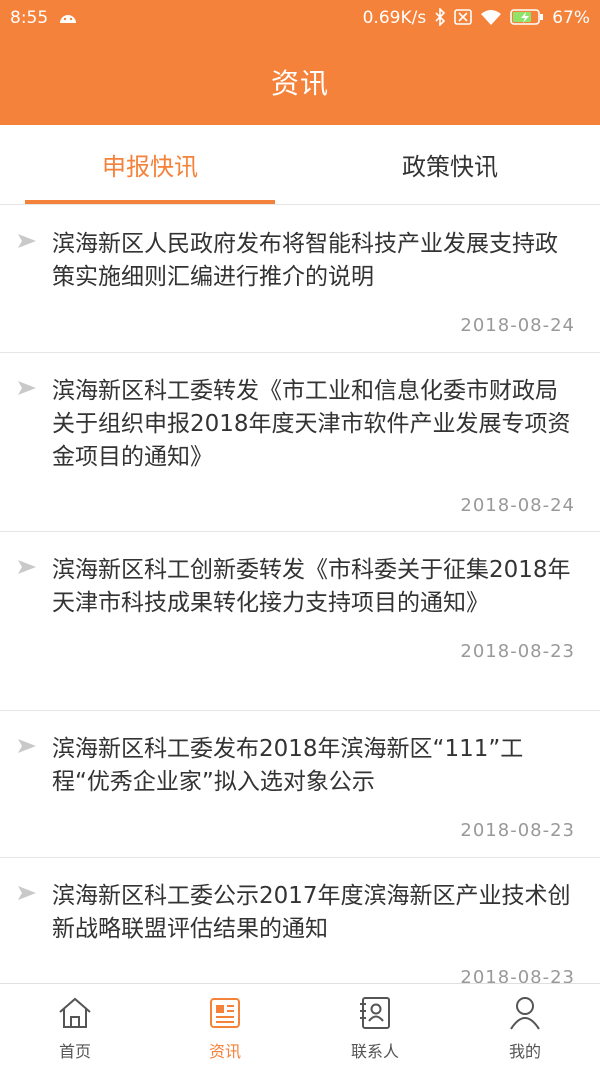 Image resolution: width=600 pixels, height=1067 pixels. I want to click on bottom-nav: 首页 资讯 联系人 我的, so click(300, 1025).